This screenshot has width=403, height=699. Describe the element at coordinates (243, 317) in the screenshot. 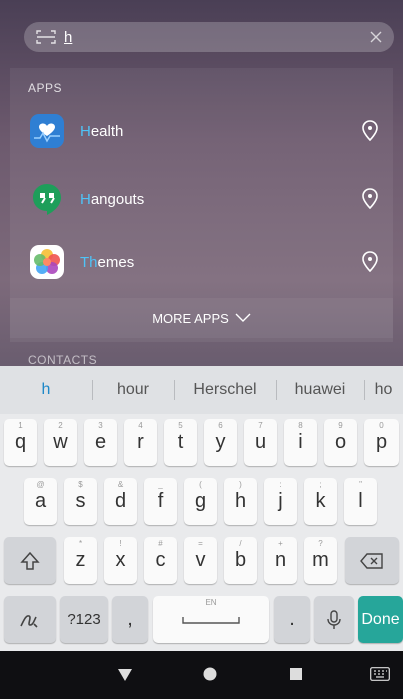

I see `chevron-down-icon` at that location.